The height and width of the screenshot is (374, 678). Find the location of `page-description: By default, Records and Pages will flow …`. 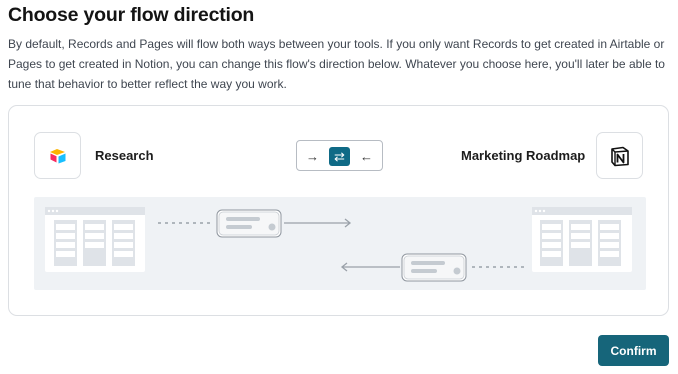

page-description: By default, Records and Pages will flow … is located at coordinates (336, 64).